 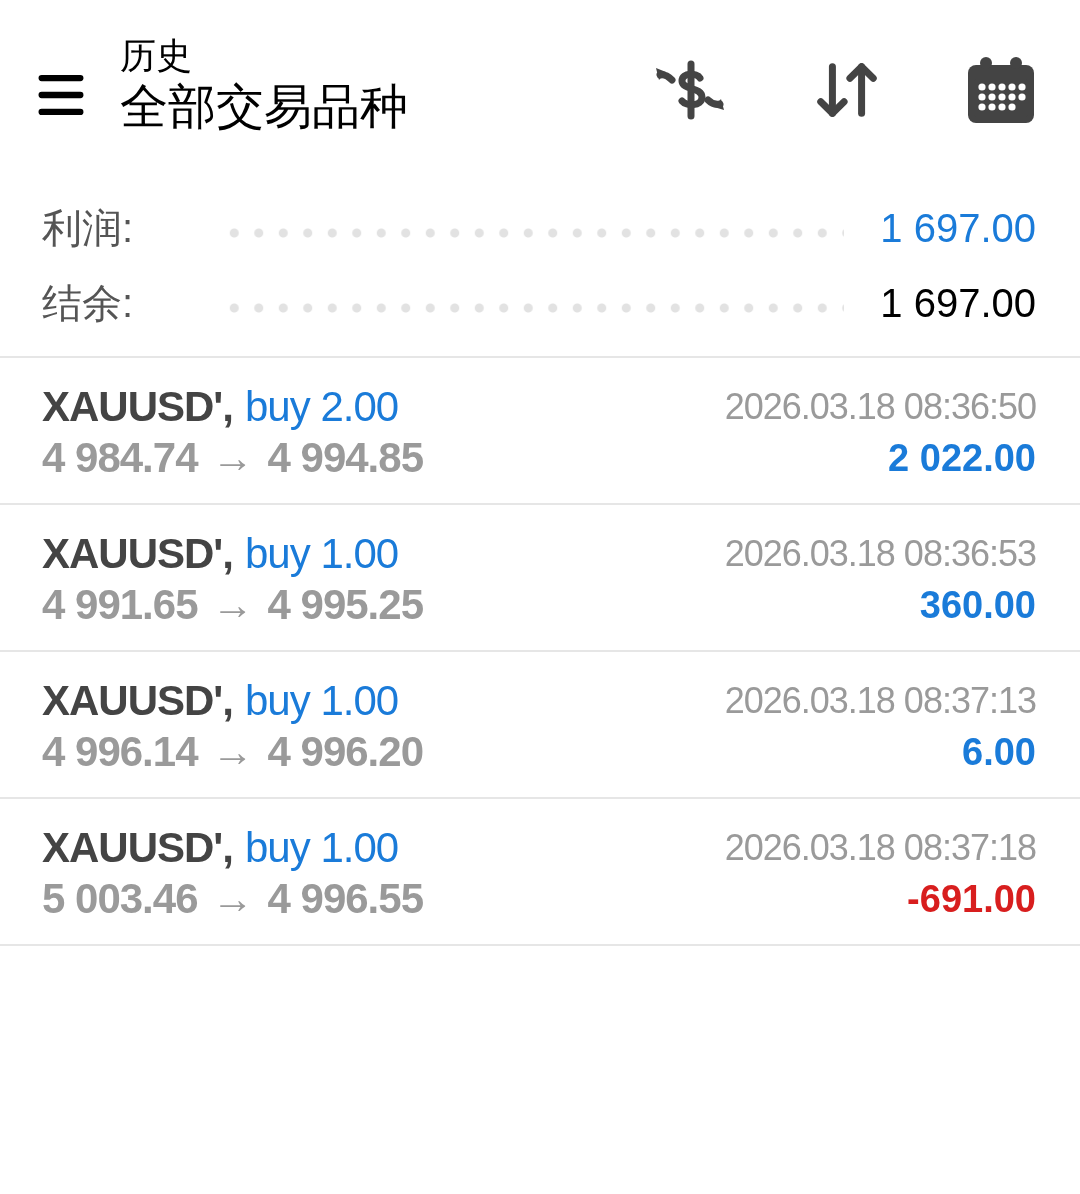 I want to click on open-price: 4 991.65, so click(x=120, y=605).